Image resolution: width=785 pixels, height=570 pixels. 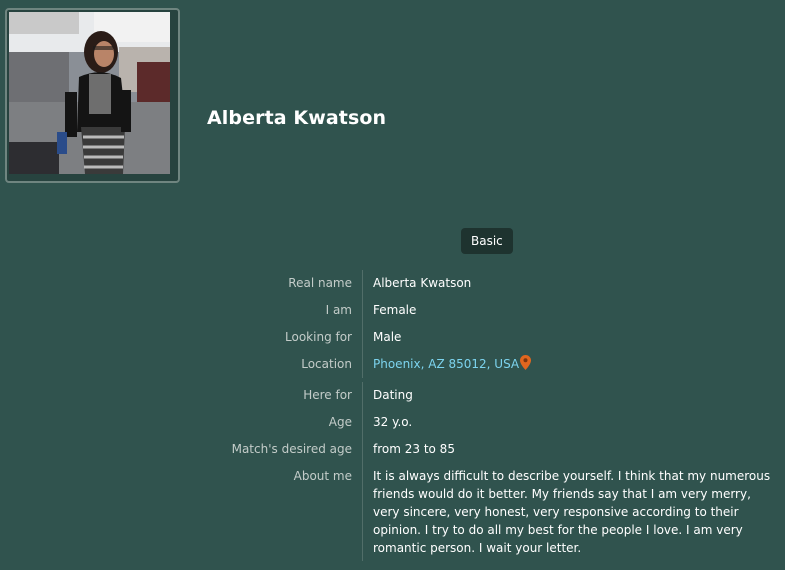 I want to click on detail-label: Location, so click(x=326, y=364).